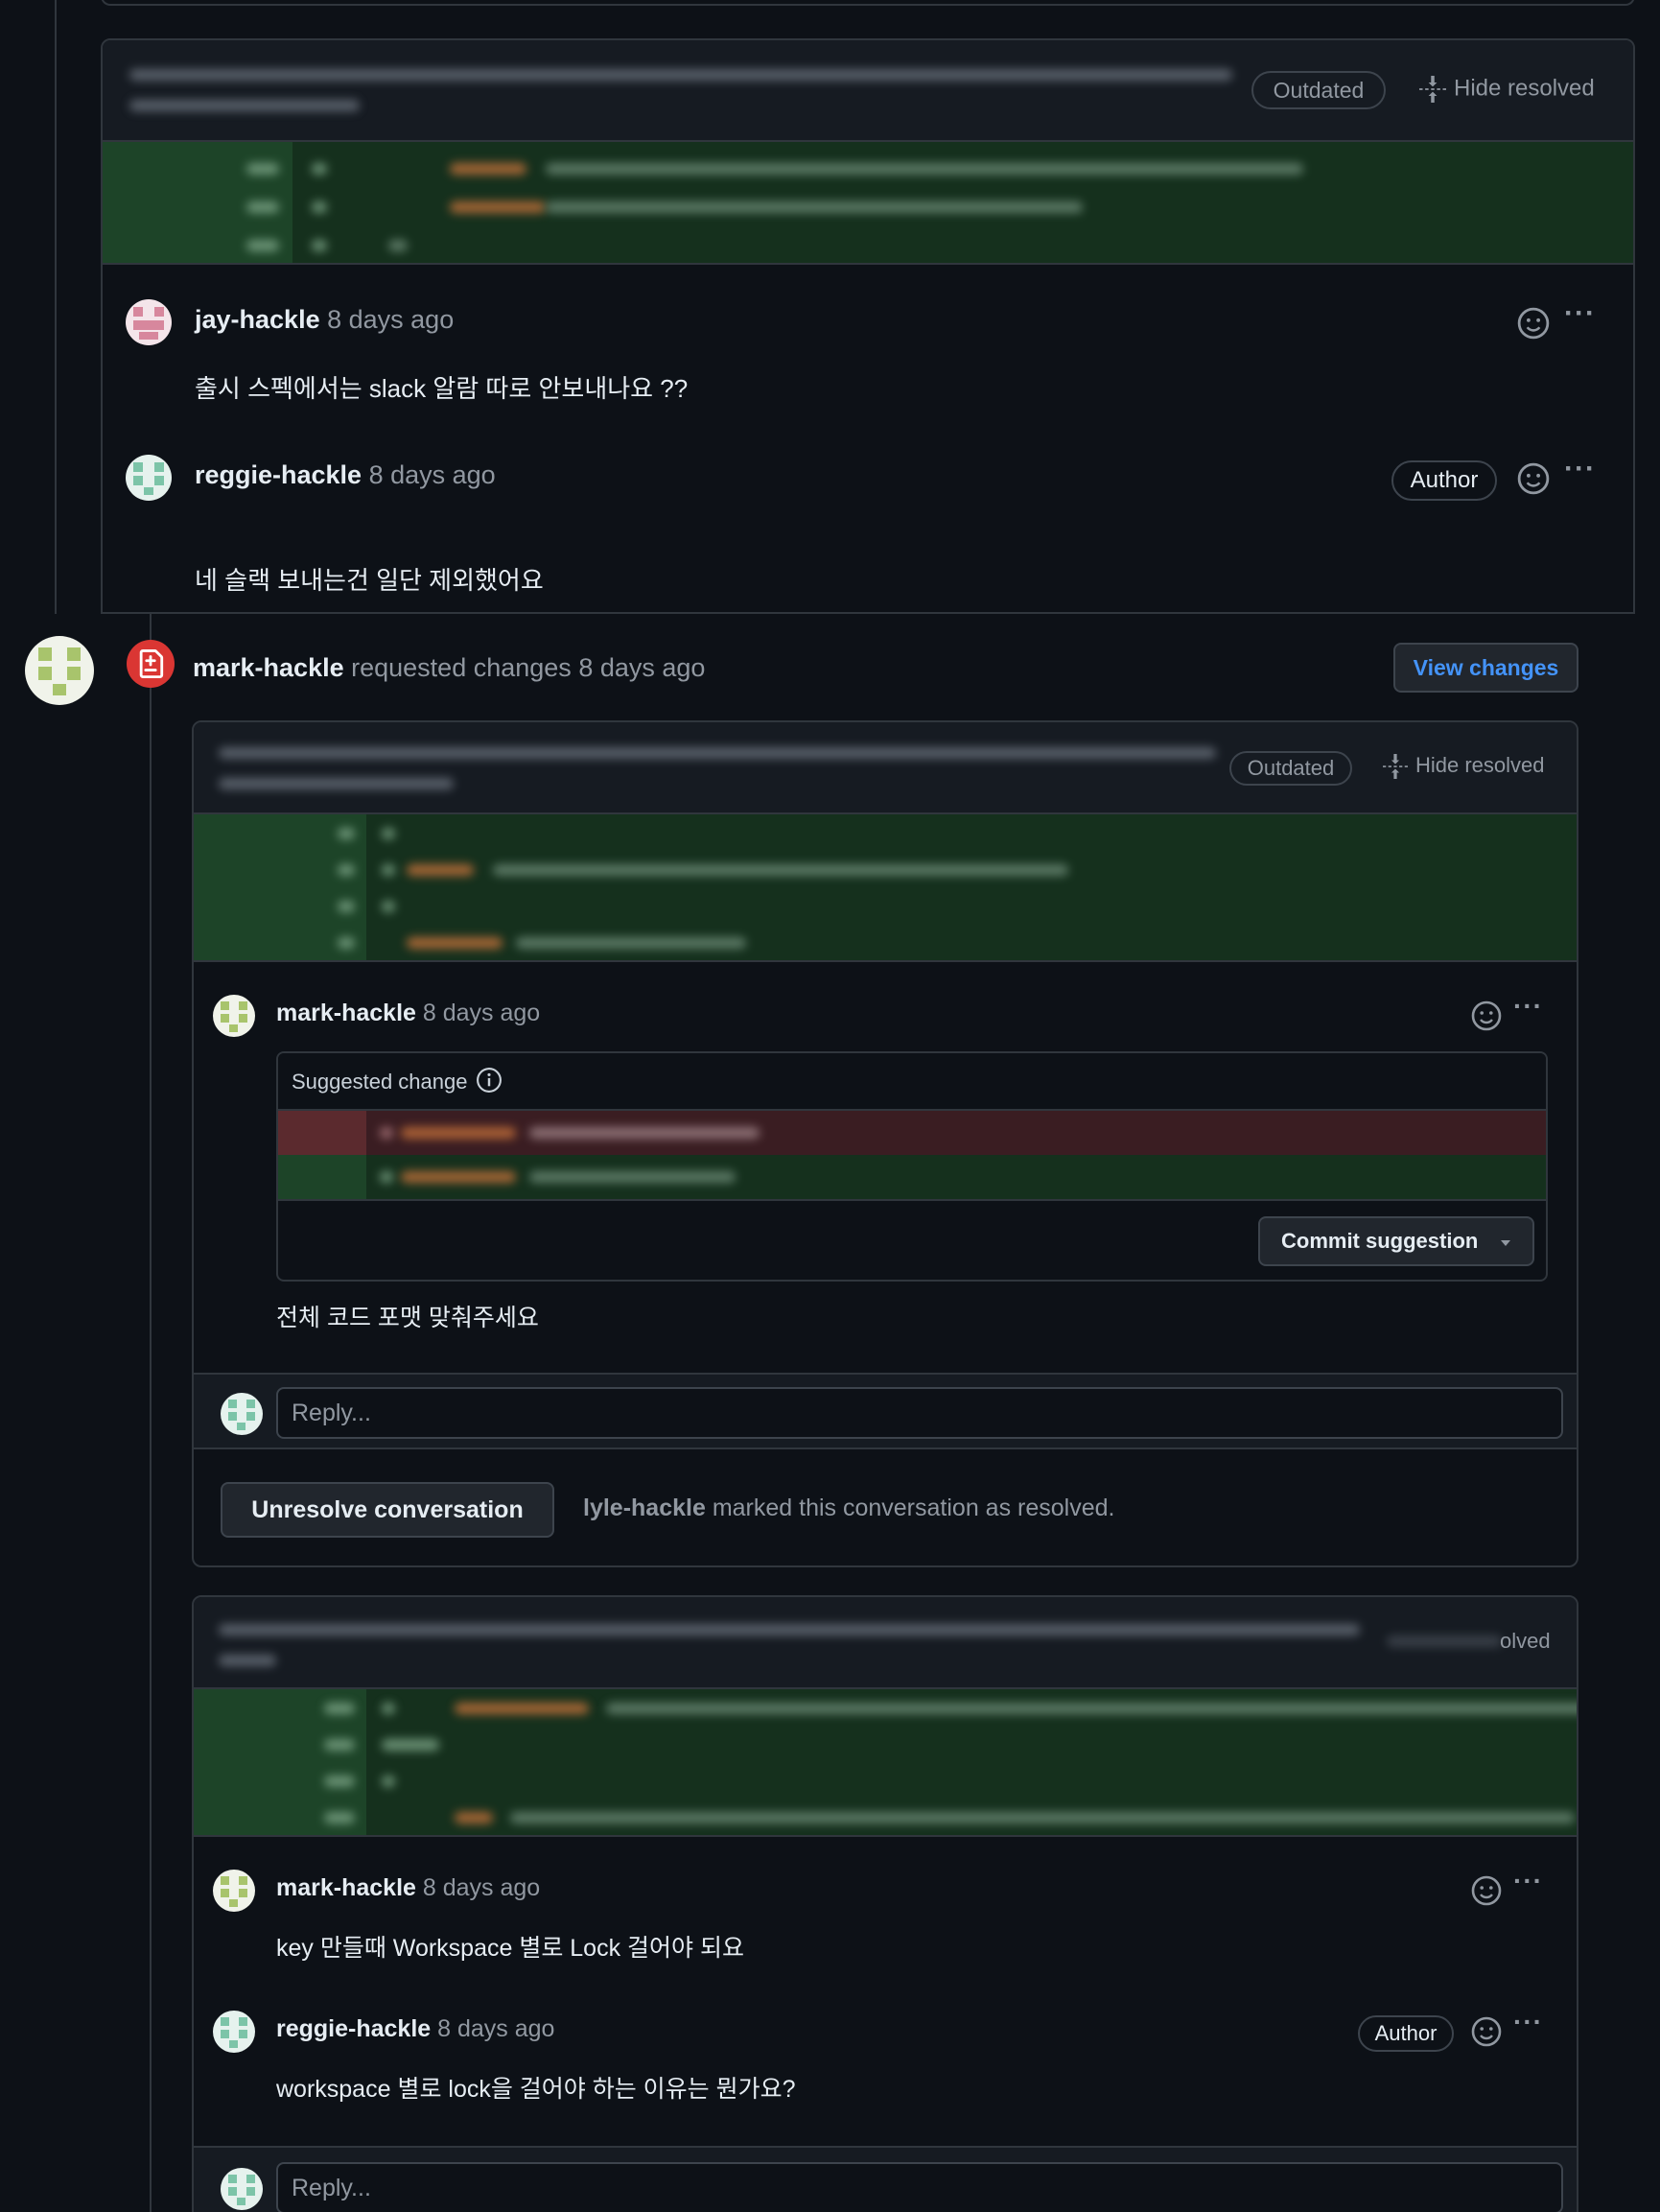 The image size is (1660, 2212). I want to click on hide-resolved-label-partial: olved, so click(1525, 1641).